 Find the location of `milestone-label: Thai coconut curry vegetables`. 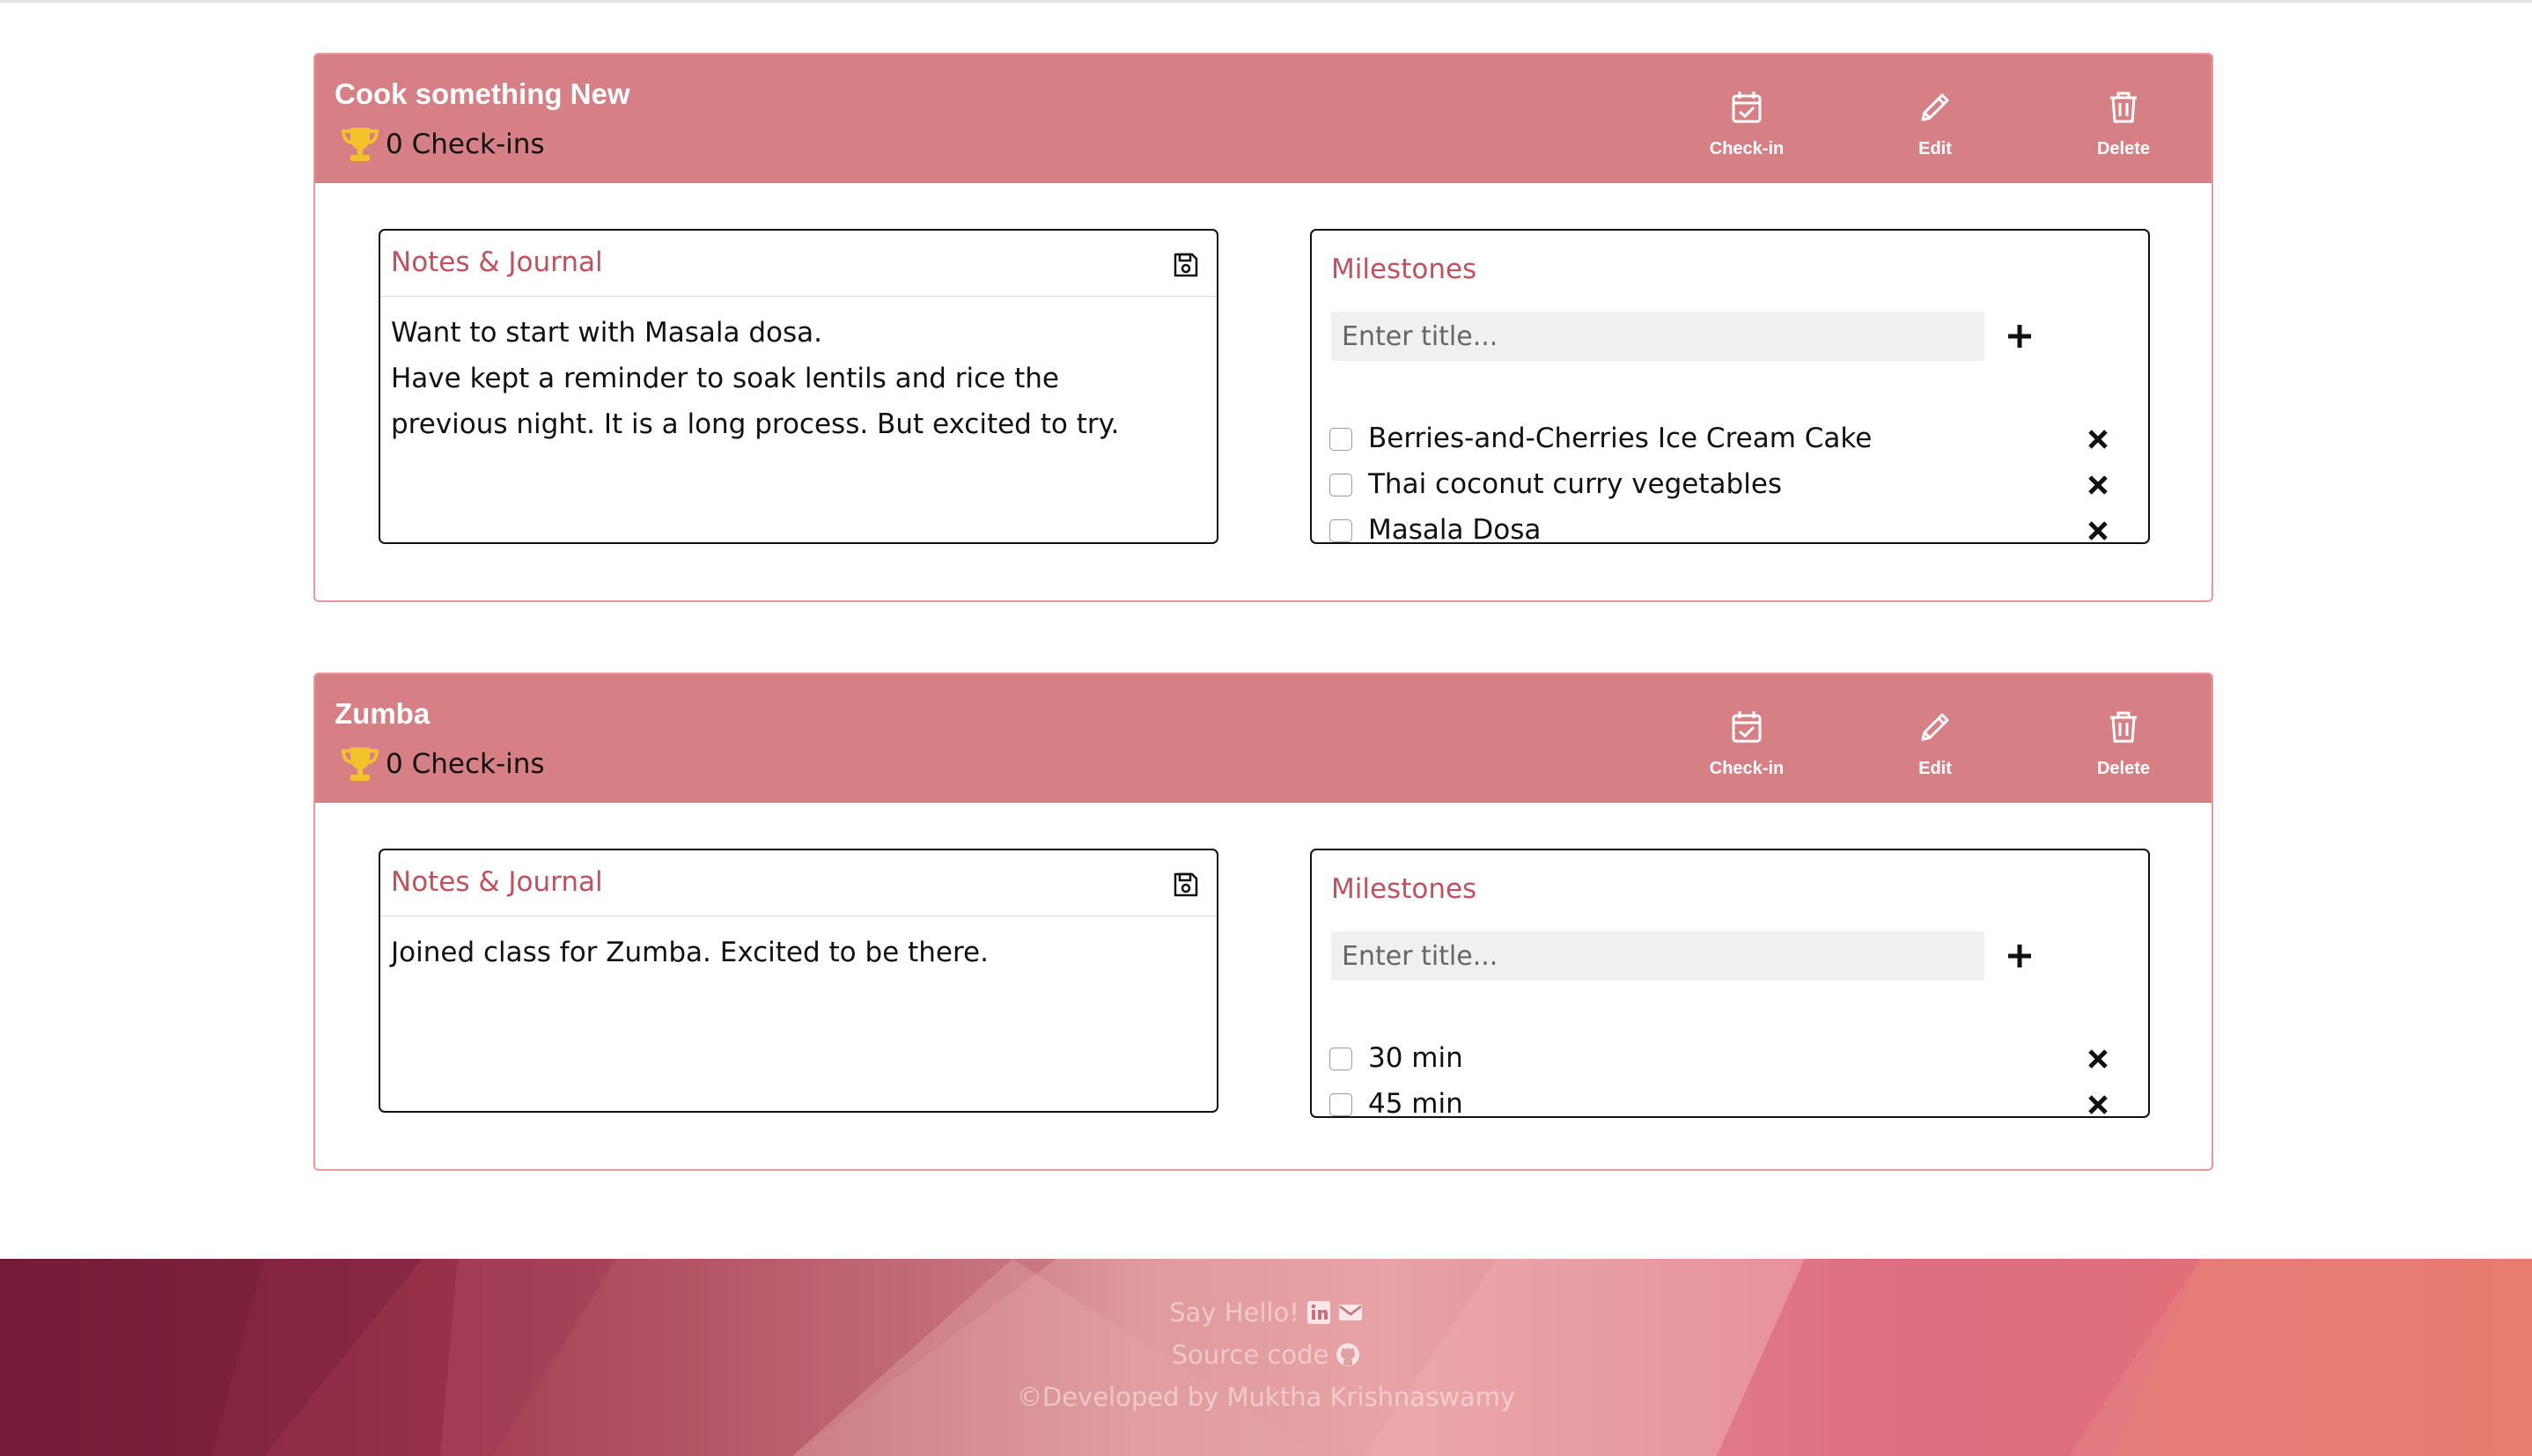

milestone-label: Thai coconut curry vegetables is located at coordinates (1575, 484).